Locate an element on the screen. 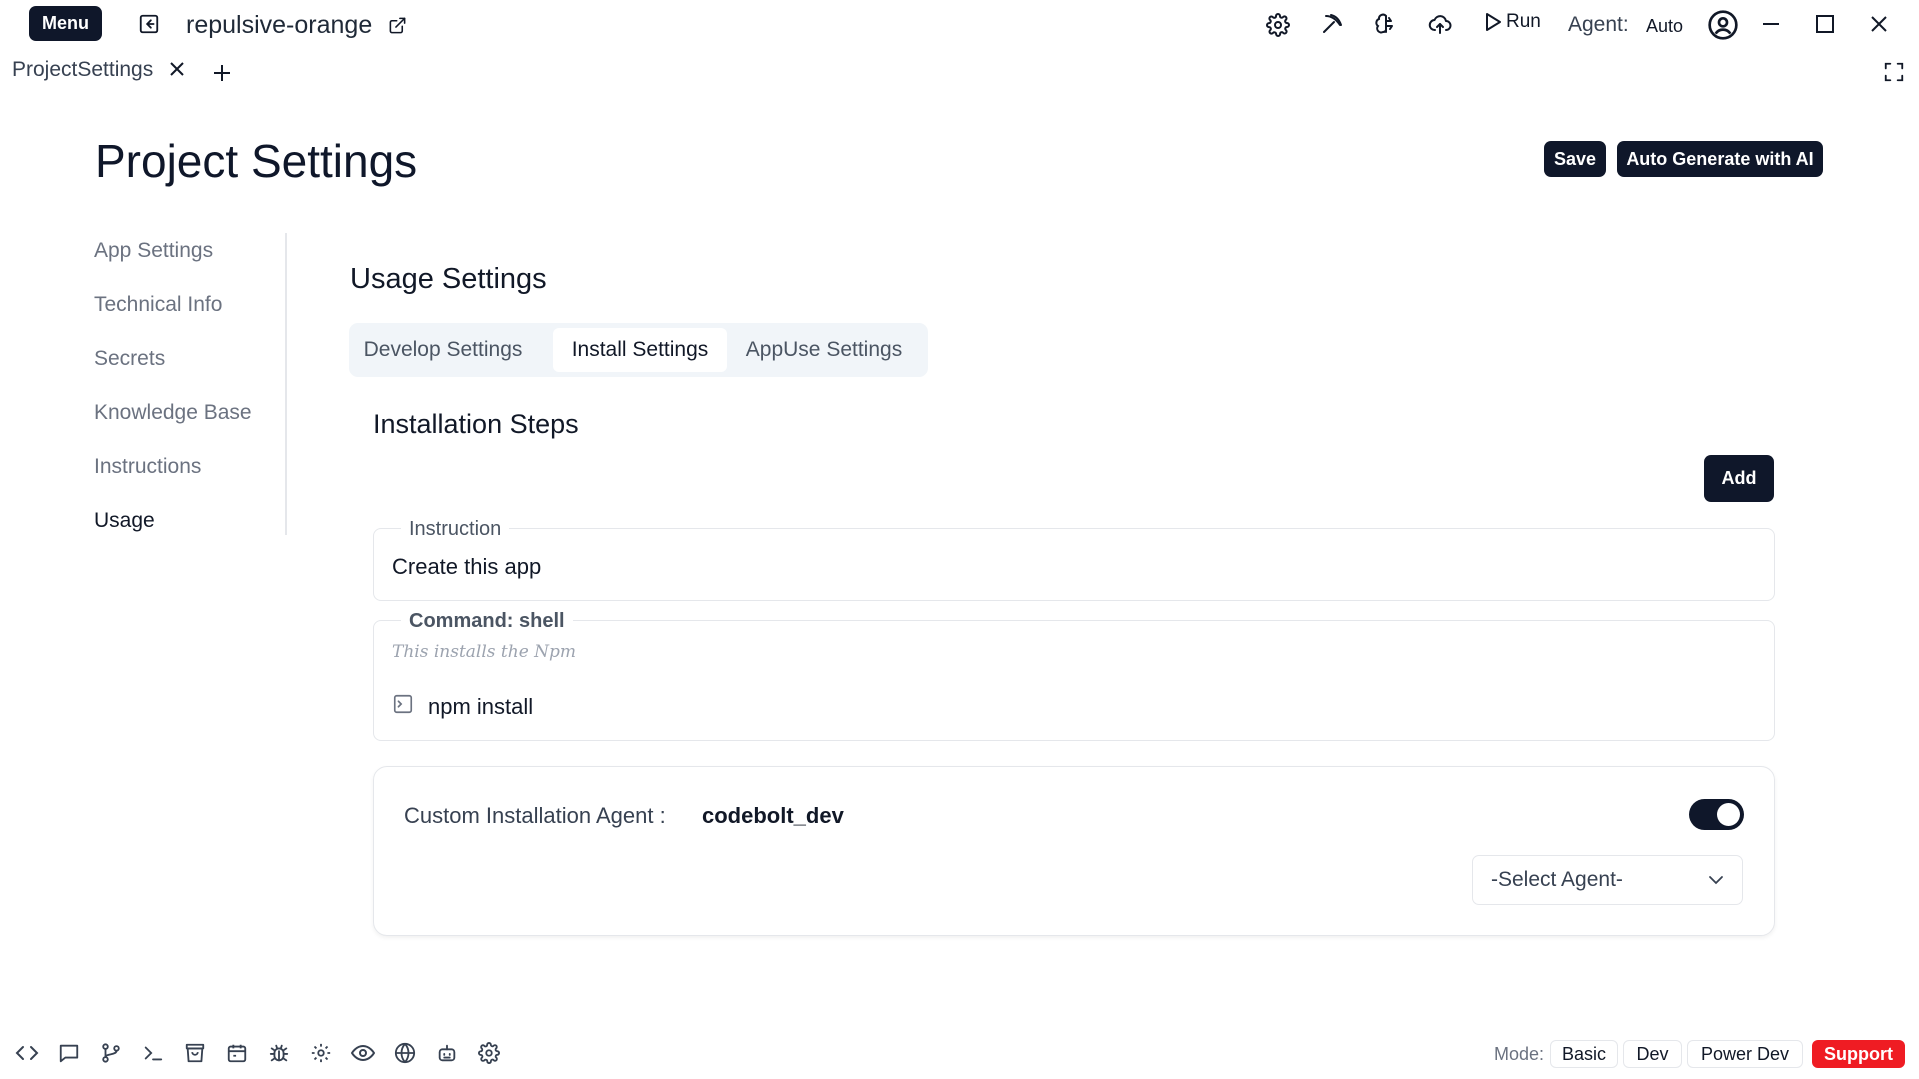 The width and height of the screenshot is (1919, 1079). project-name: repulsive-orange is located at coordinates (279, 25).